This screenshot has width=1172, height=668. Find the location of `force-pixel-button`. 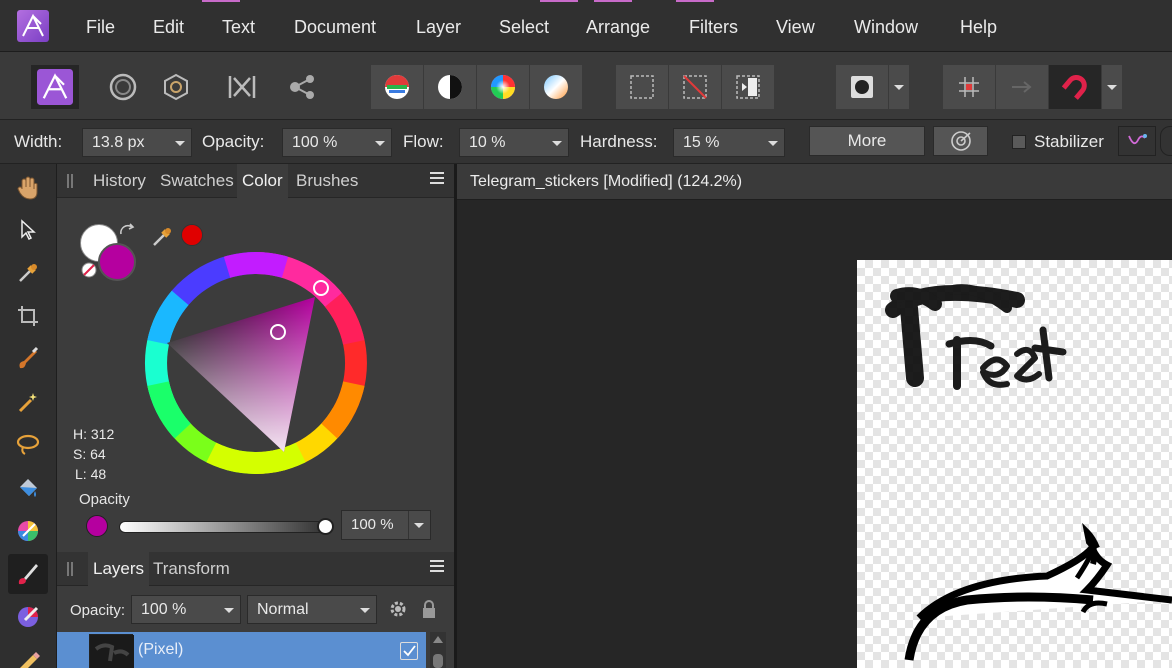

force-pixel-button is located at coordinates (1022, 87).